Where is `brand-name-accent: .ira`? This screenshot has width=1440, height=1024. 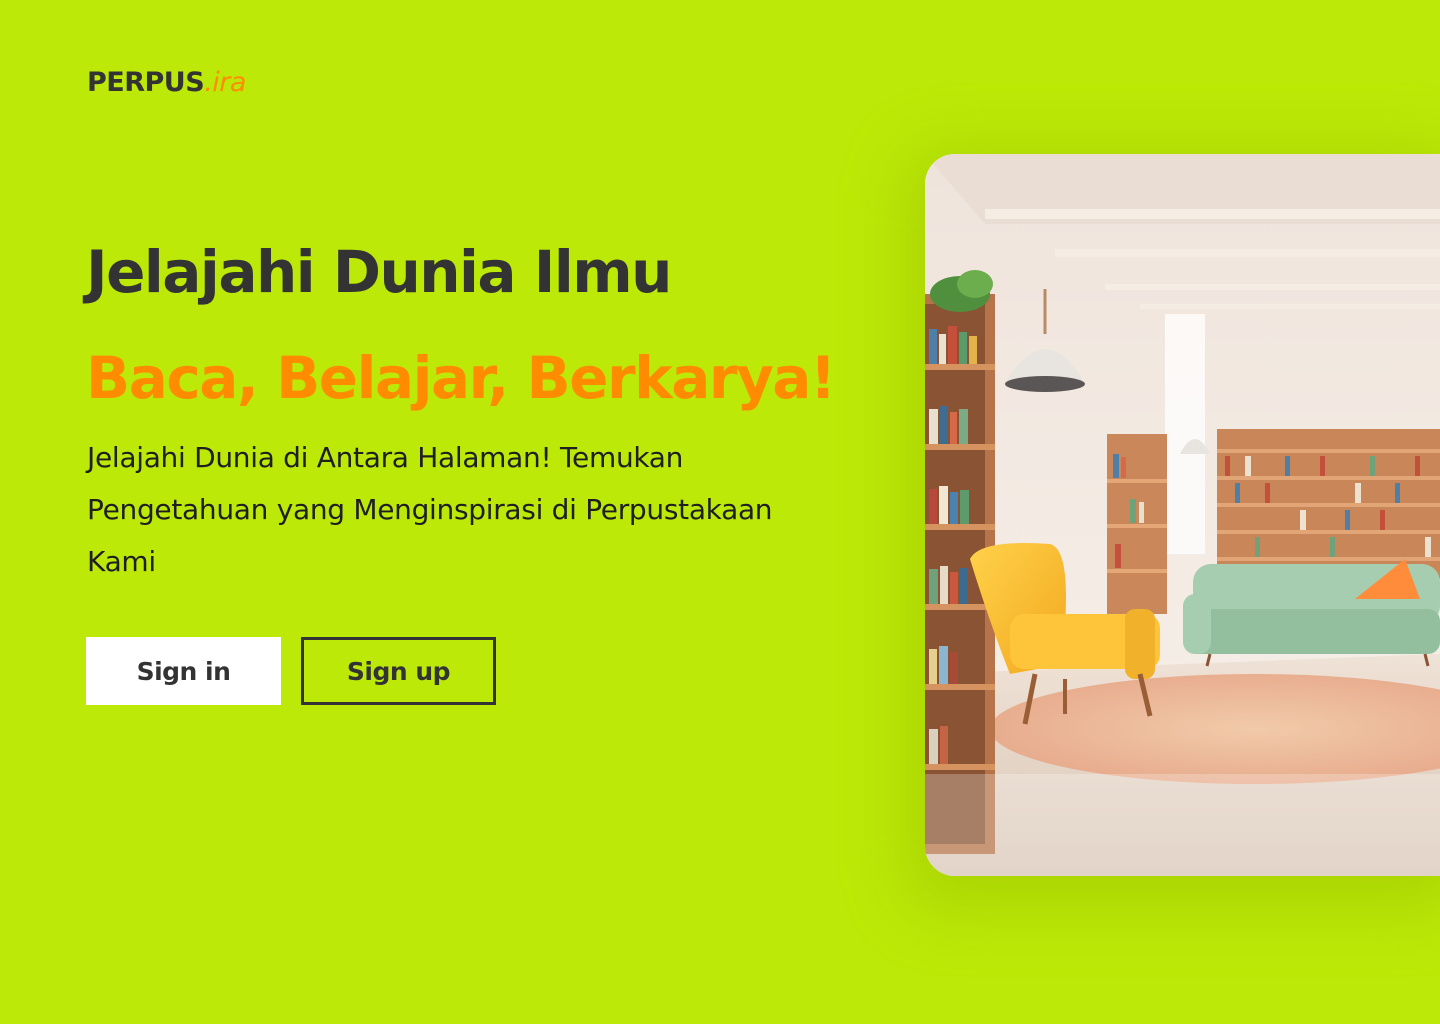 brand-name-accent: .ira is located at coordinates (225, 82).